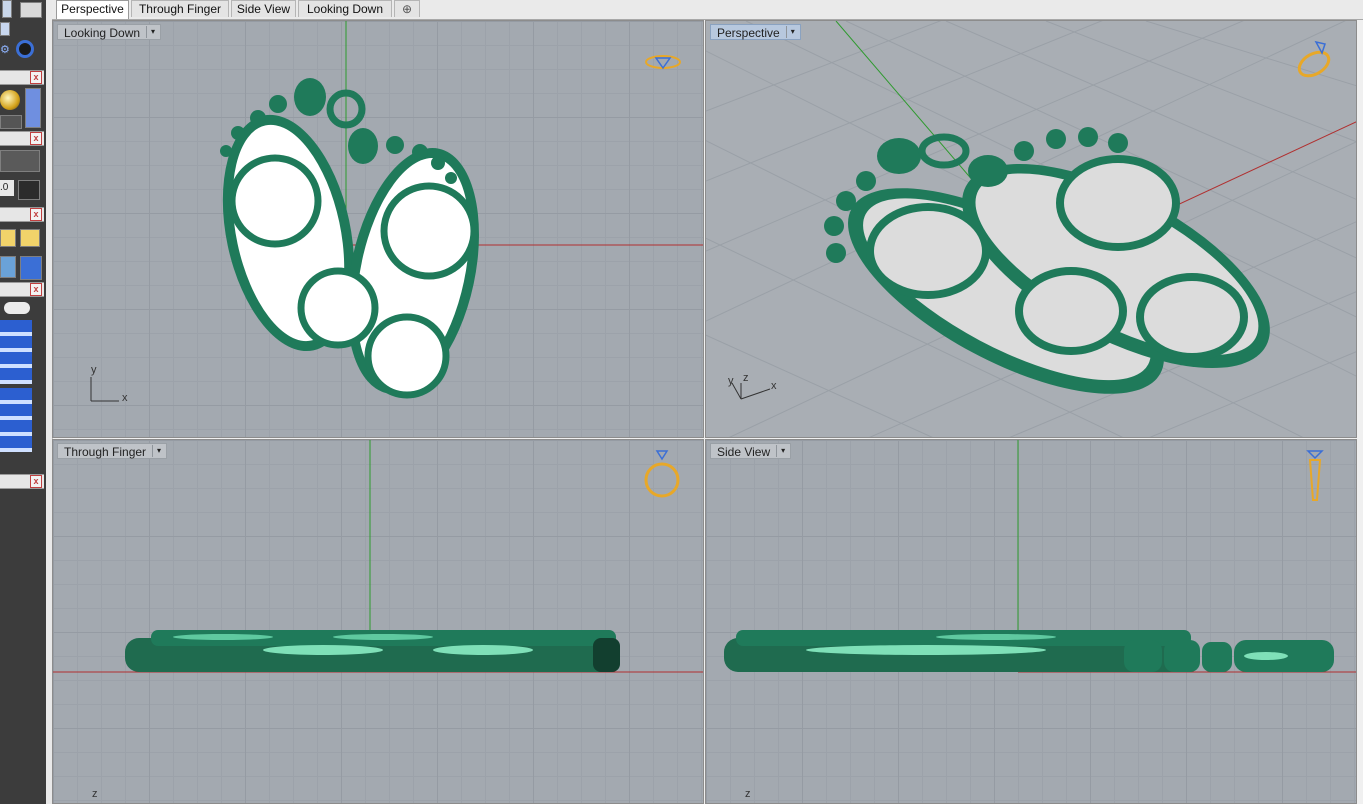  What do you see at coordinates (345, 8) in the screenshot?
I see `tab-looking-down: Looking Down` at bounding box center [345, 8].